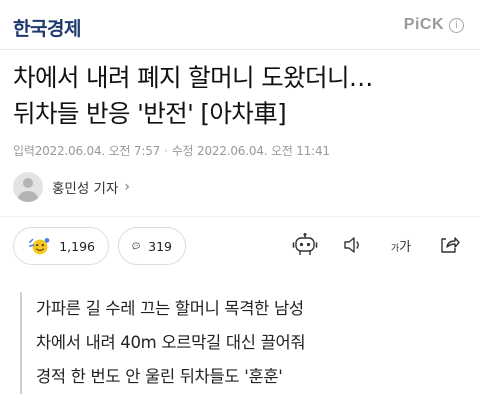  What do you see at coordinates (171, 342) in the screenshot?
I see `summary-line: 차에서 내려 40m 오르막길 대신 끌어줘` at bounding box center [171, 342].